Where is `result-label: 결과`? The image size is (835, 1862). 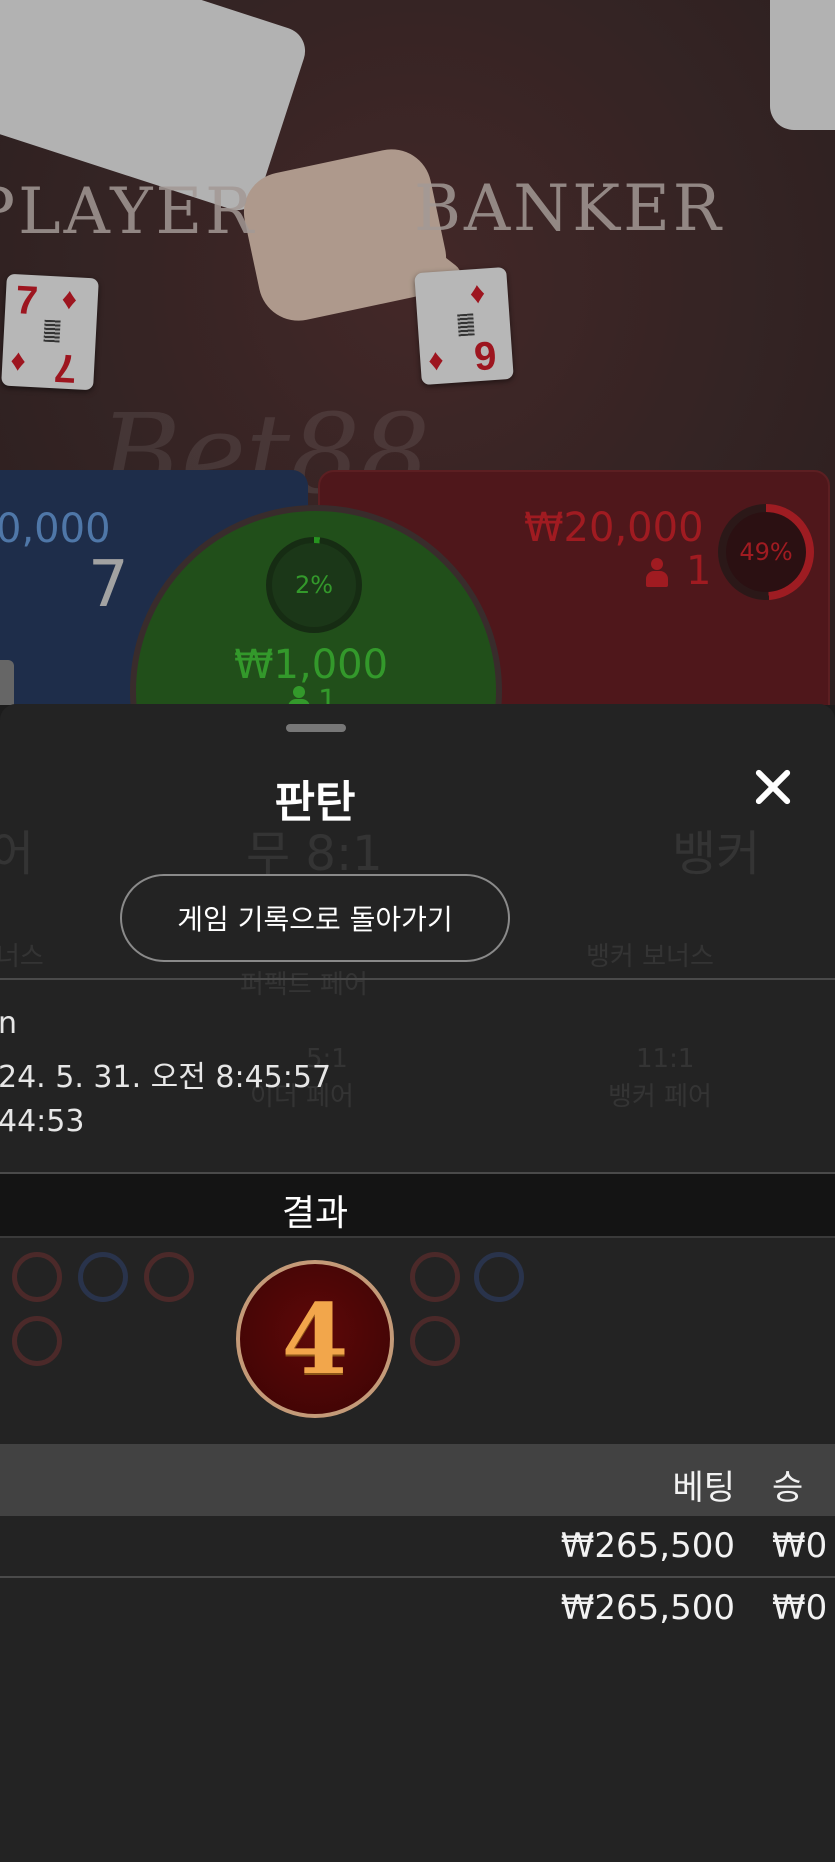
result-label: 결과 is located at coordinates (315, 1213).